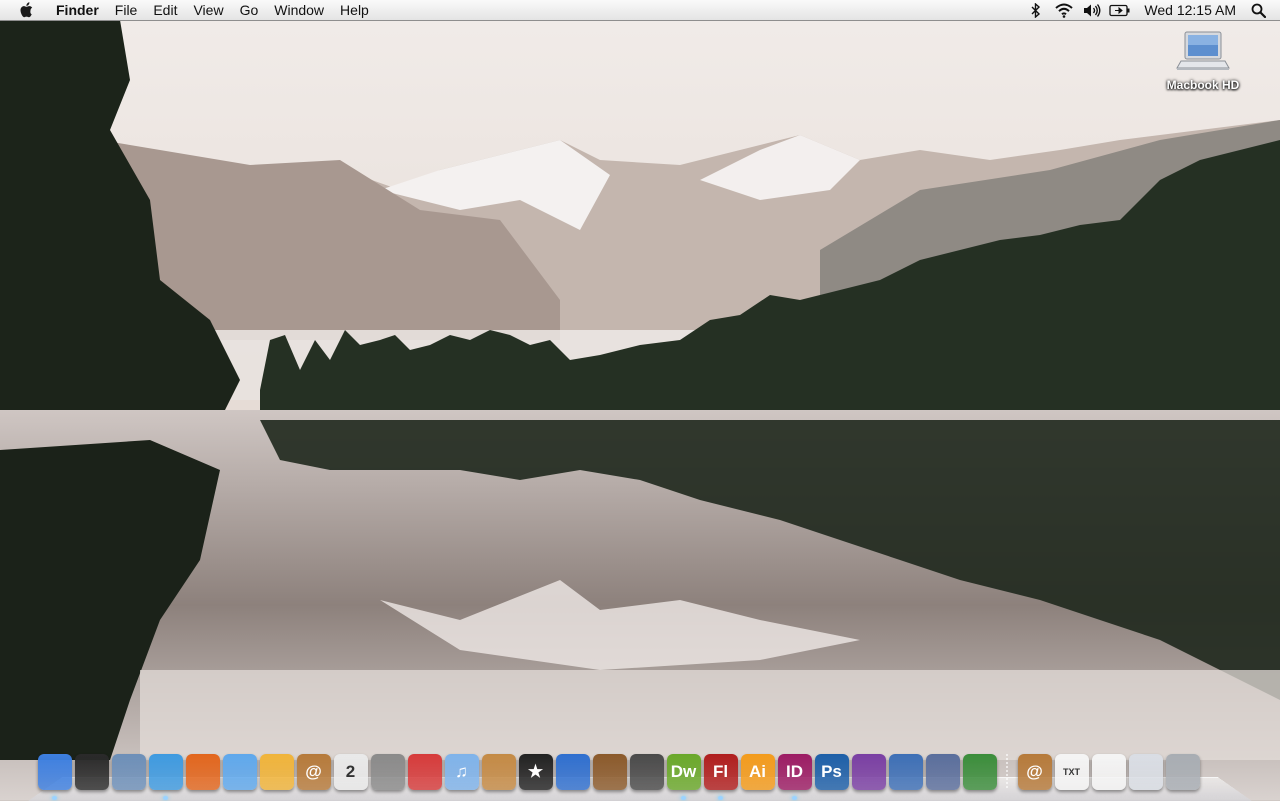 The height and width of the screenshot is (801, 1280). I want to click on flash-icon: Fl, so click(720, 777).